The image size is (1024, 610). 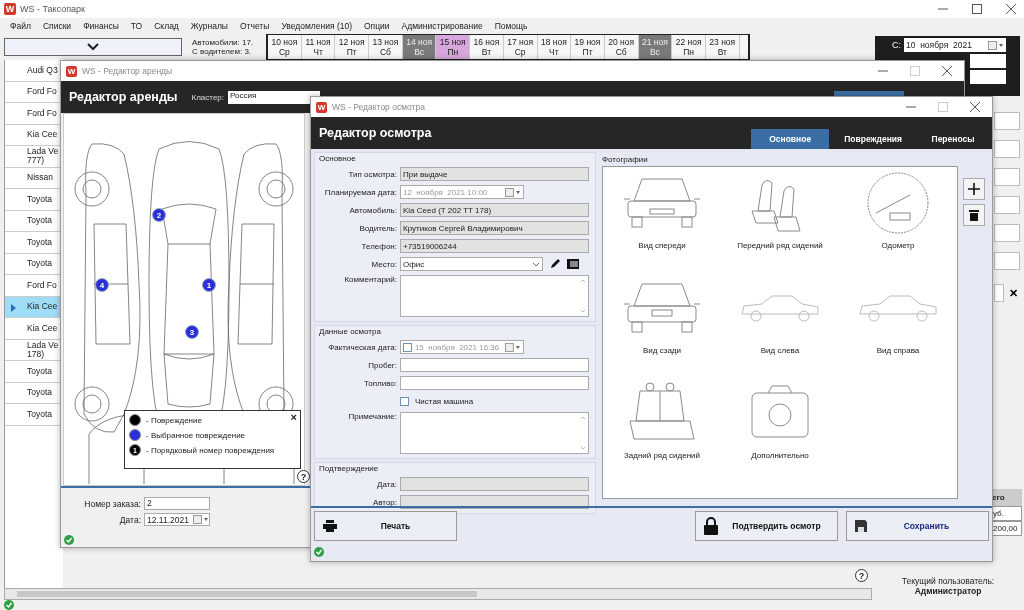 I want to click on printer-icon, so click(x=330, y=526).